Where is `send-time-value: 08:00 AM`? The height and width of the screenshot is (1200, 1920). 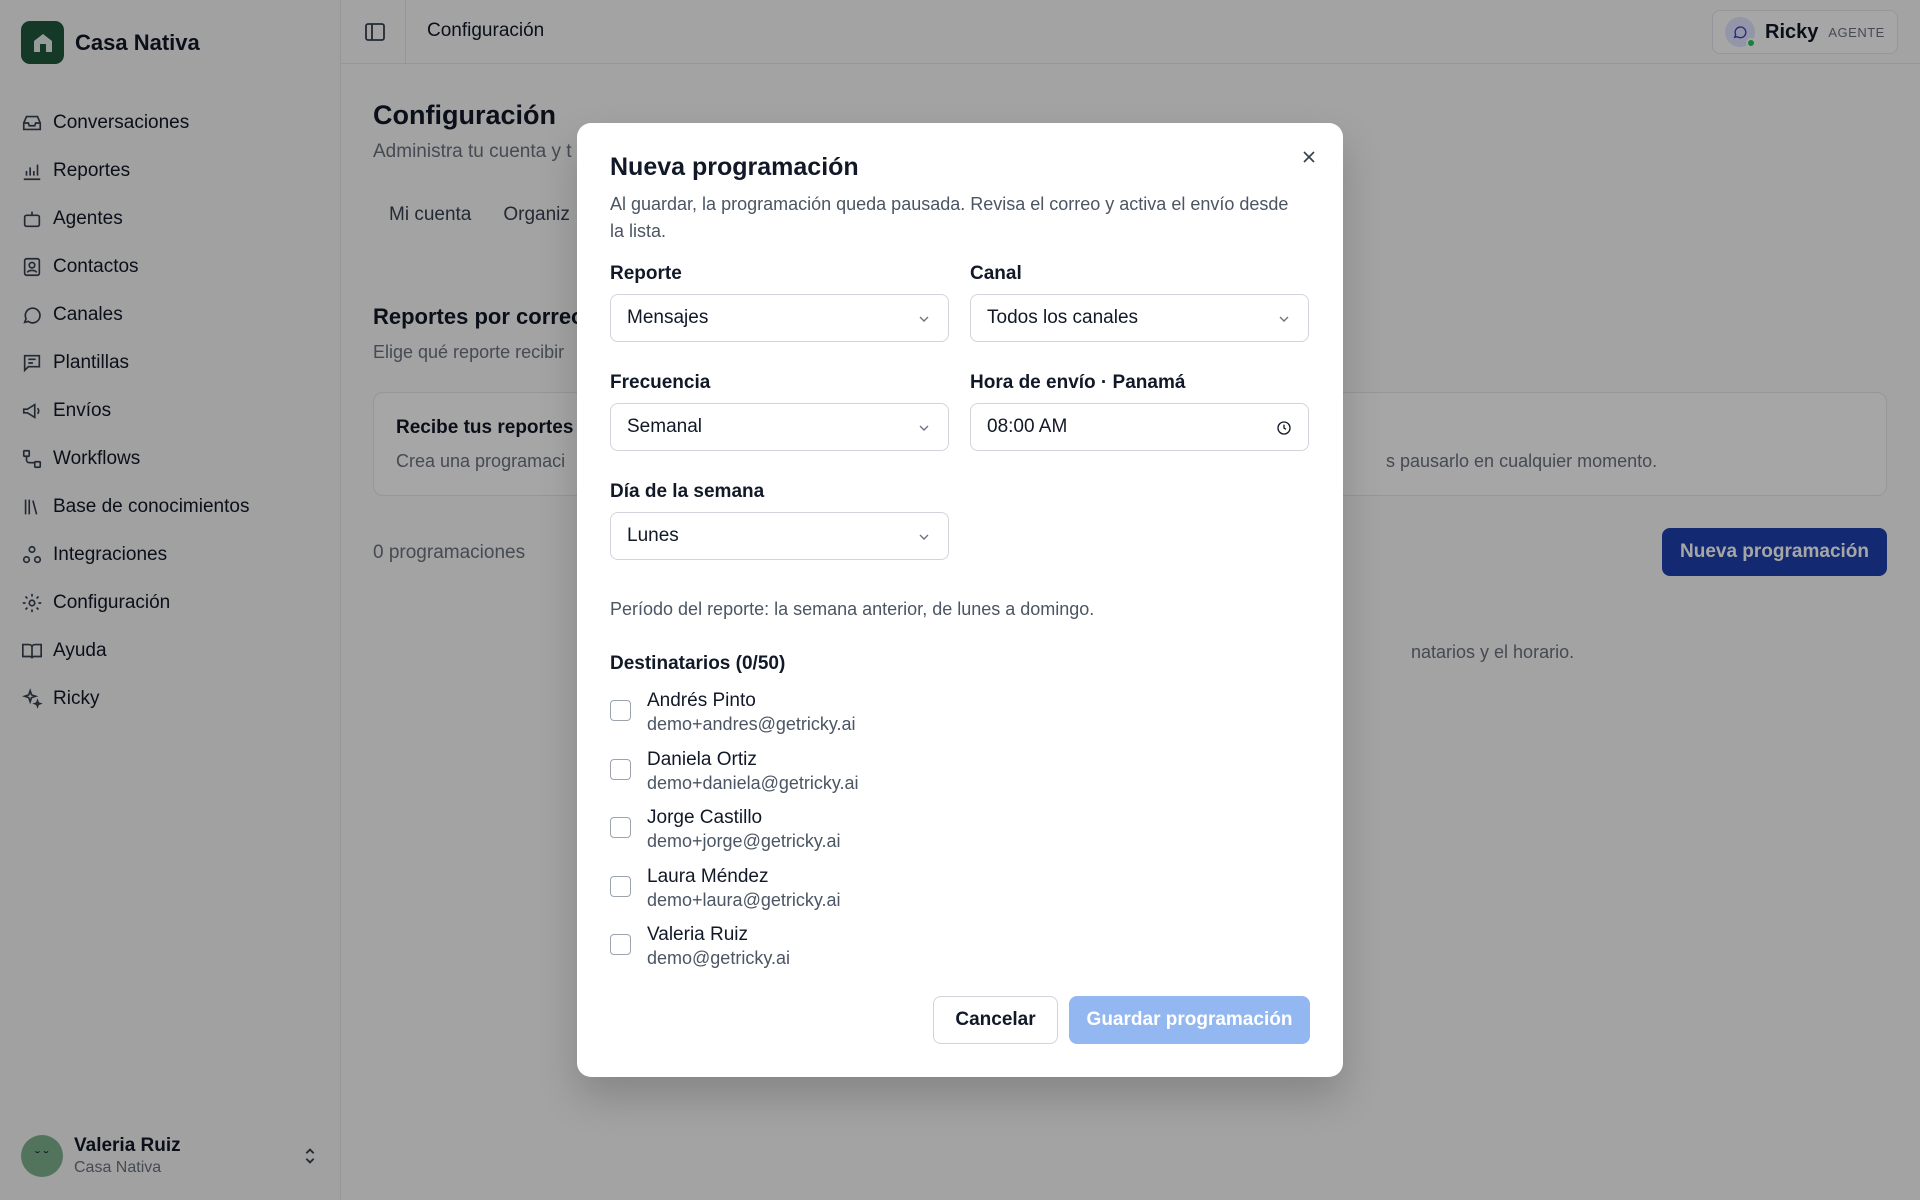 send-time-value: 08:00 AM is located at coordinates (1027, 426).